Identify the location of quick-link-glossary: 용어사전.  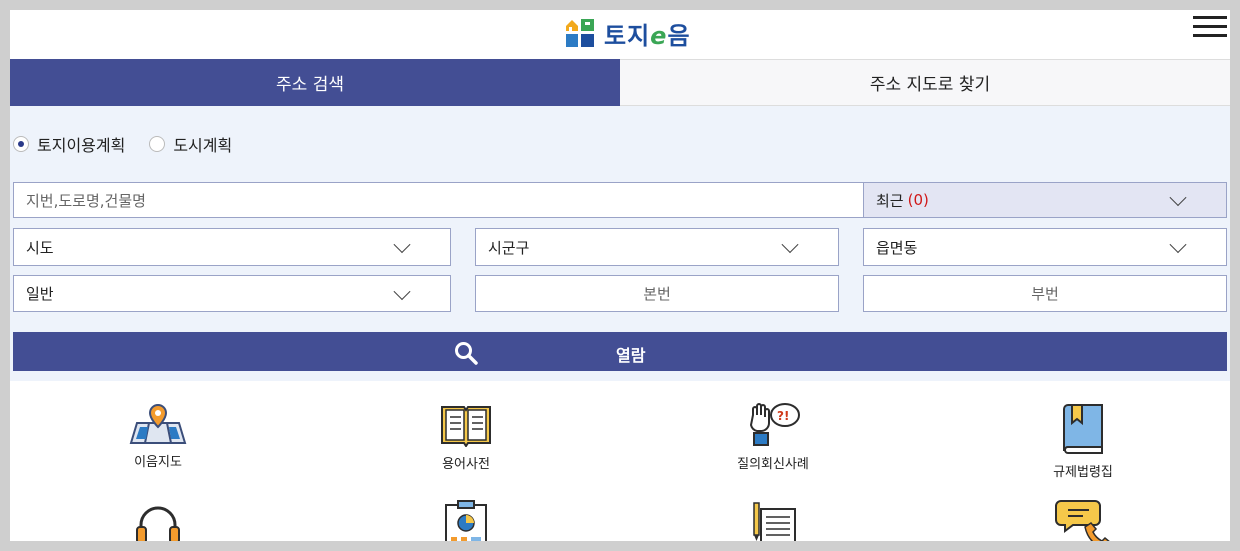
(466, 437).